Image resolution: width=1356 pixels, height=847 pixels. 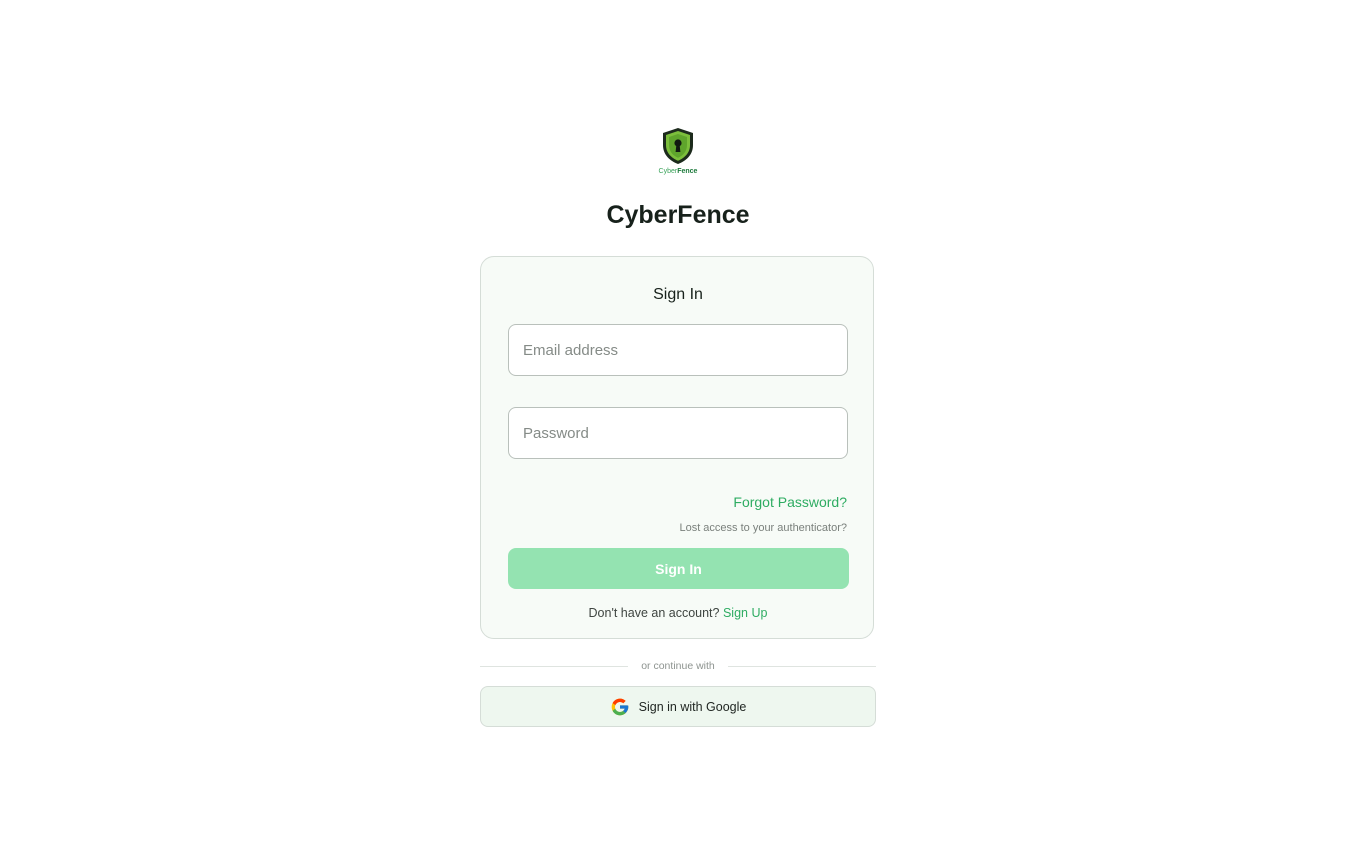 I want to click on no-account-text: Don't have an account?, so click(x=654, y=613).